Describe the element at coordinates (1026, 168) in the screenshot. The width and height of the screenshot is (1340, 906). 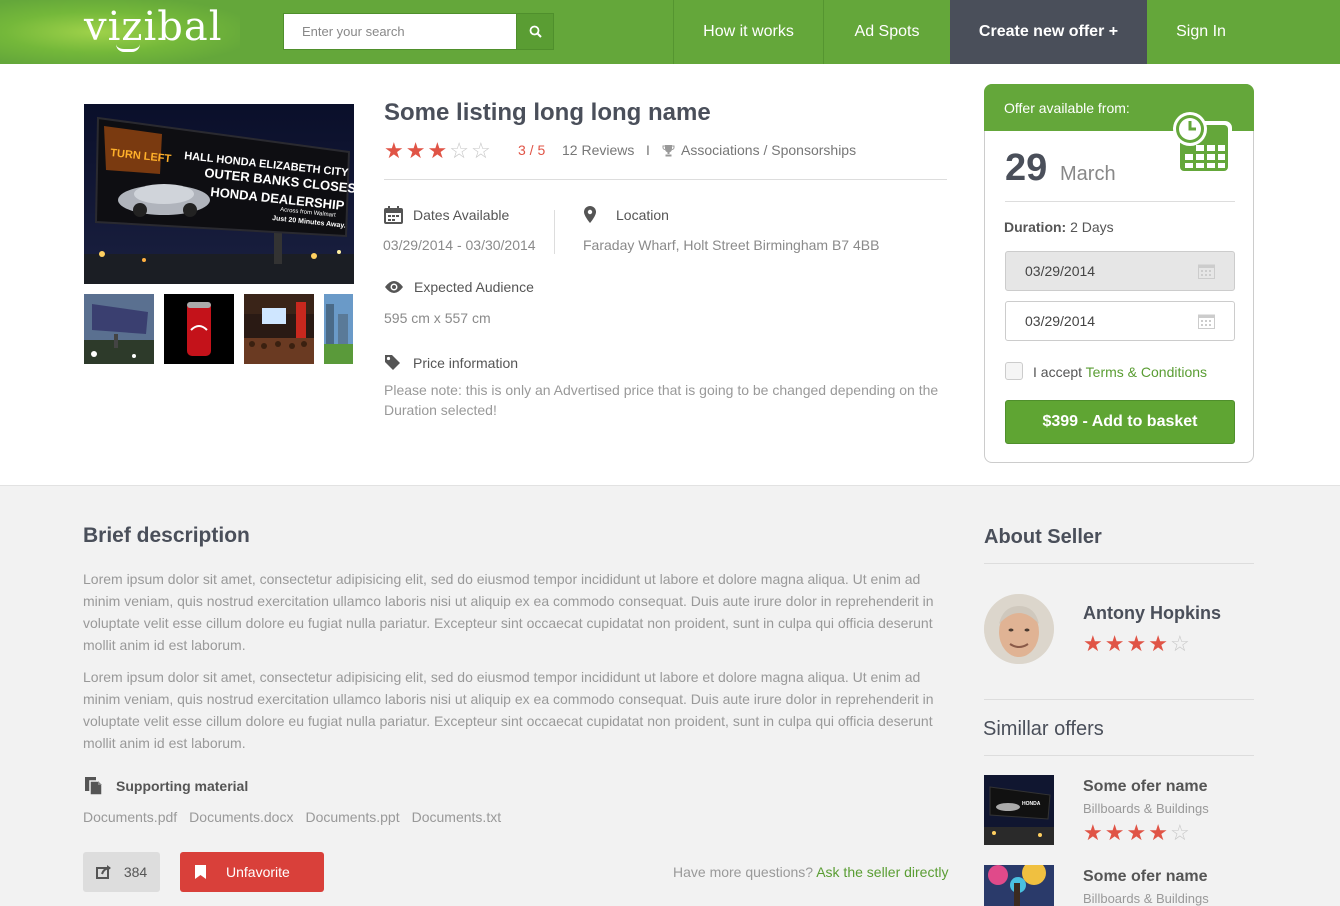
I see `offer-day: 29` at that location.